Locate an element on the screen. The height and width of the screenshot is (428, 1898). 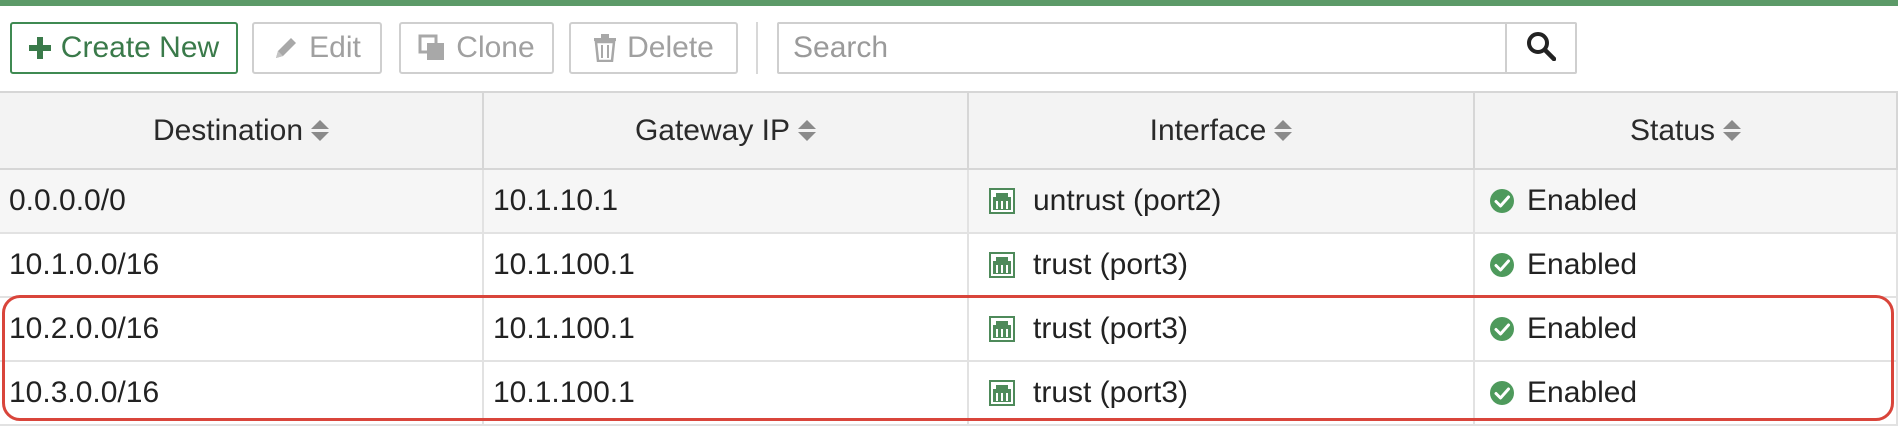
destination-cell: 10.2.0.0/16 is located at coordinates (242, 329).